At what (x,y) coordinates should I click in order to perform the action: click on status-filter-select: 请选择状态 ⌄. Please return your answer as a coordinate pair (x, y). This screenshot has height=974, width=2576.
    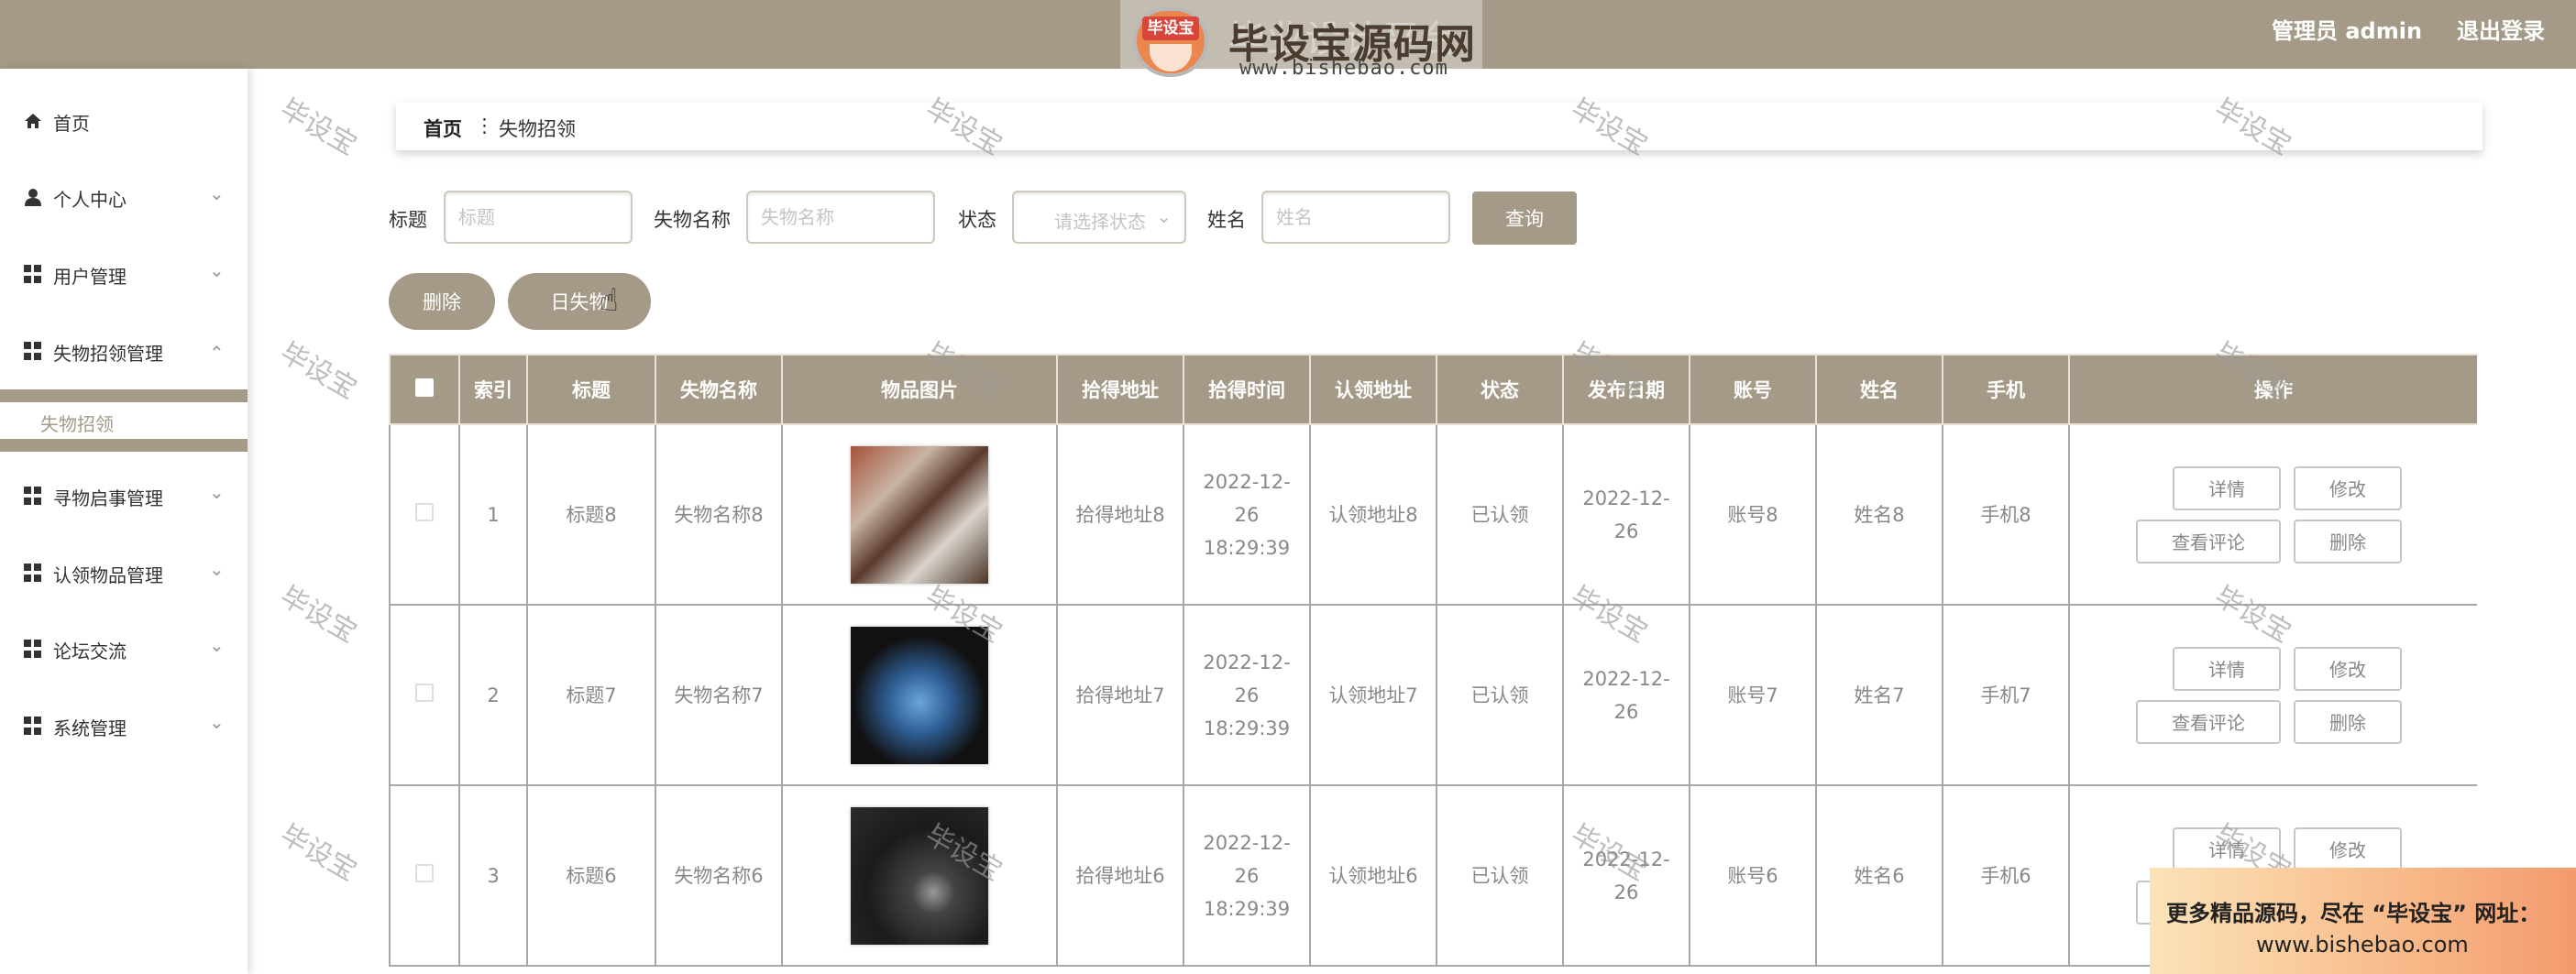
    Looking at the image, I should click on (1099, 218).